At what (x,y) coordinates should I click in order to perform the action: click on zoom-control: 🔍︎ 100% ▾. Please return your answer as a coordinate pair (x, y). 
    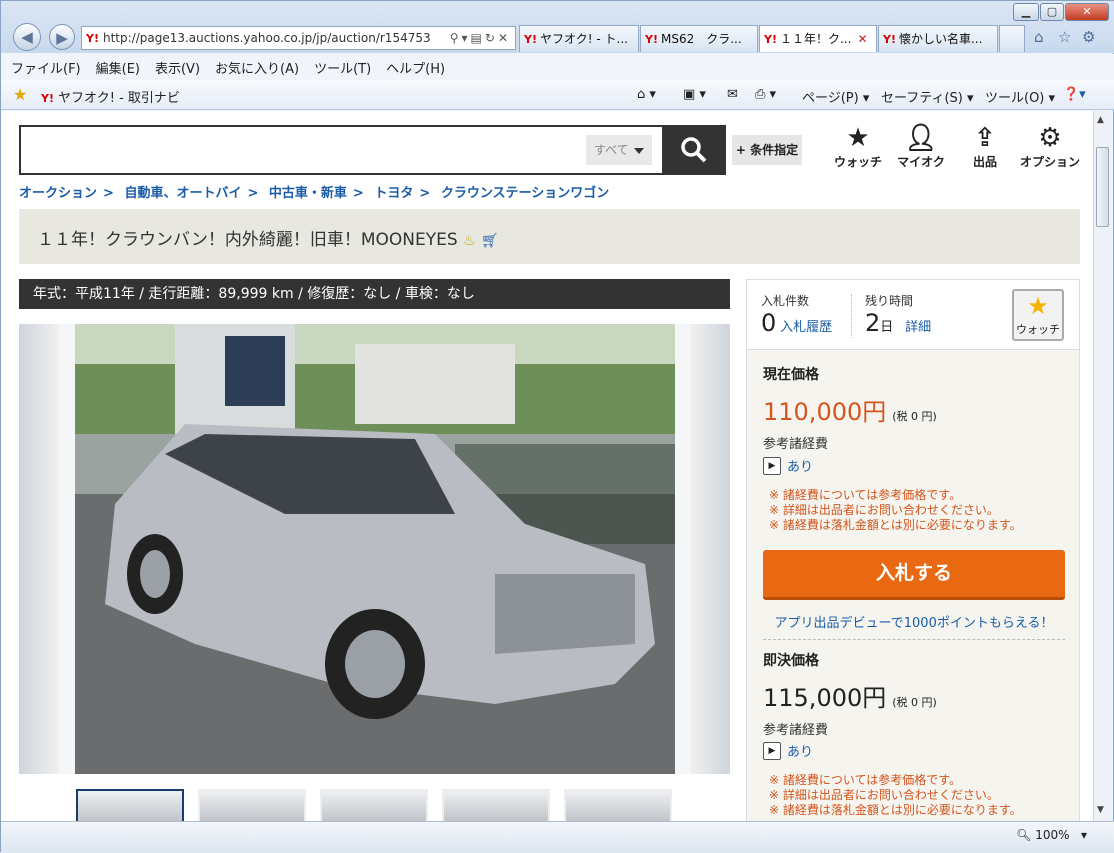
    Looking at the image, I should click on (1051, 835).